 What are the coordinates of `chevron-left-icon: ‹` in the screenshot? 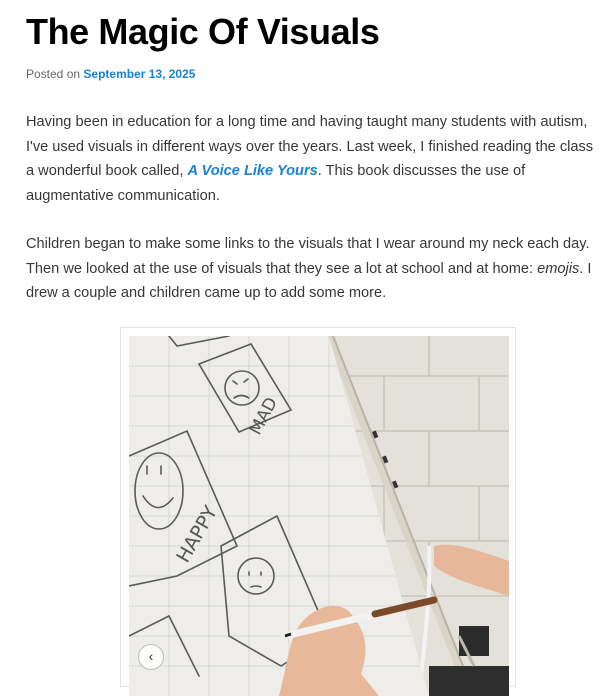 It's located at (151, 656).